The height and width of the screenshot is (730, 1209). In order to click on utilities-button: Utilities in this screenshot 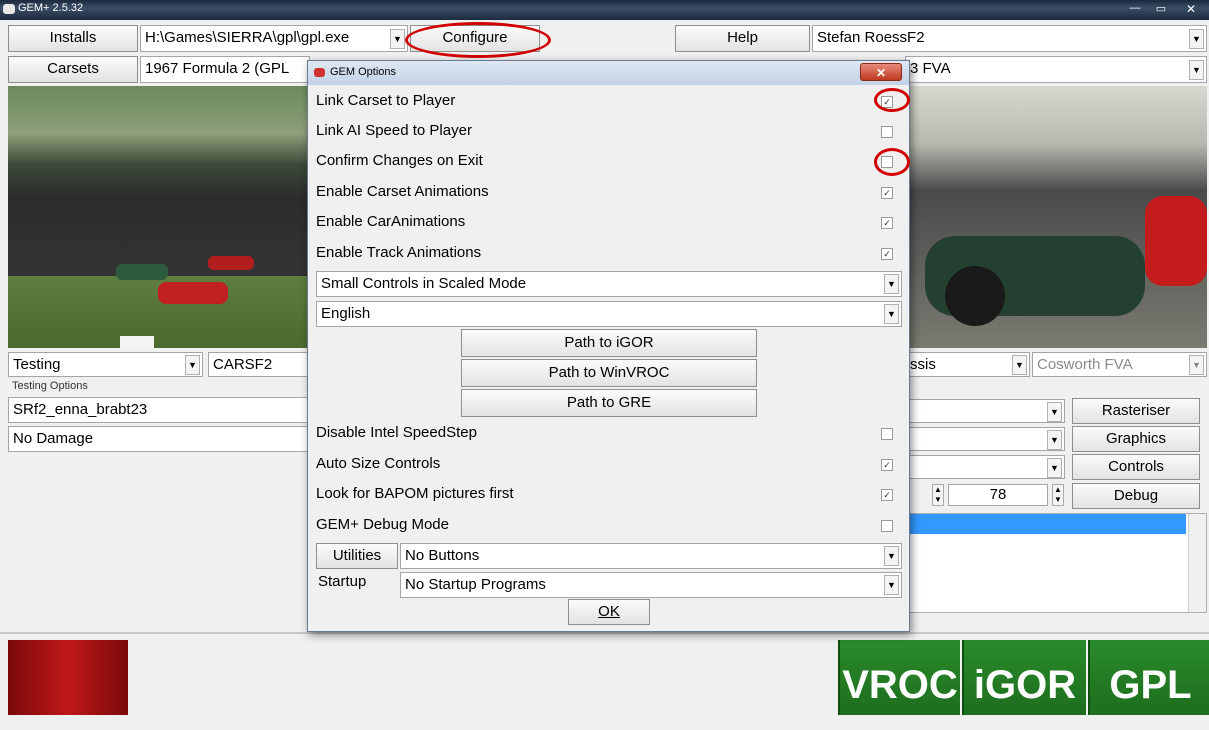, I will do `click(357, 556)`.